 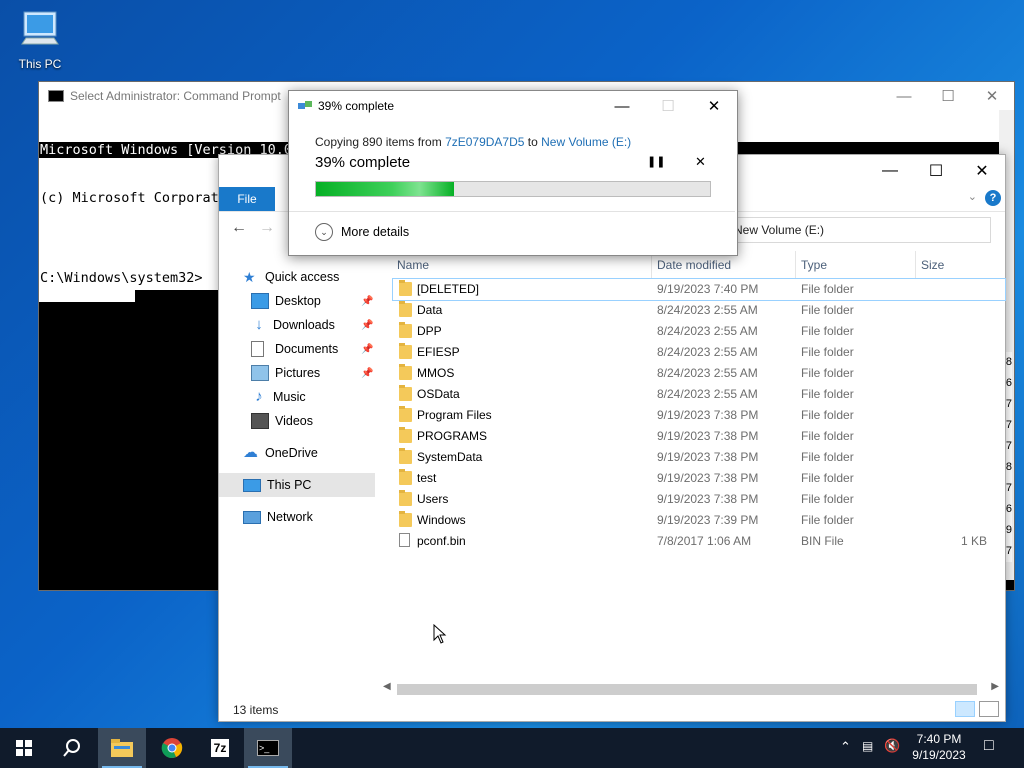 I want to click on table-row: Users 9/19/2023 7:38 PM File folder, so click(x=699, y=499).